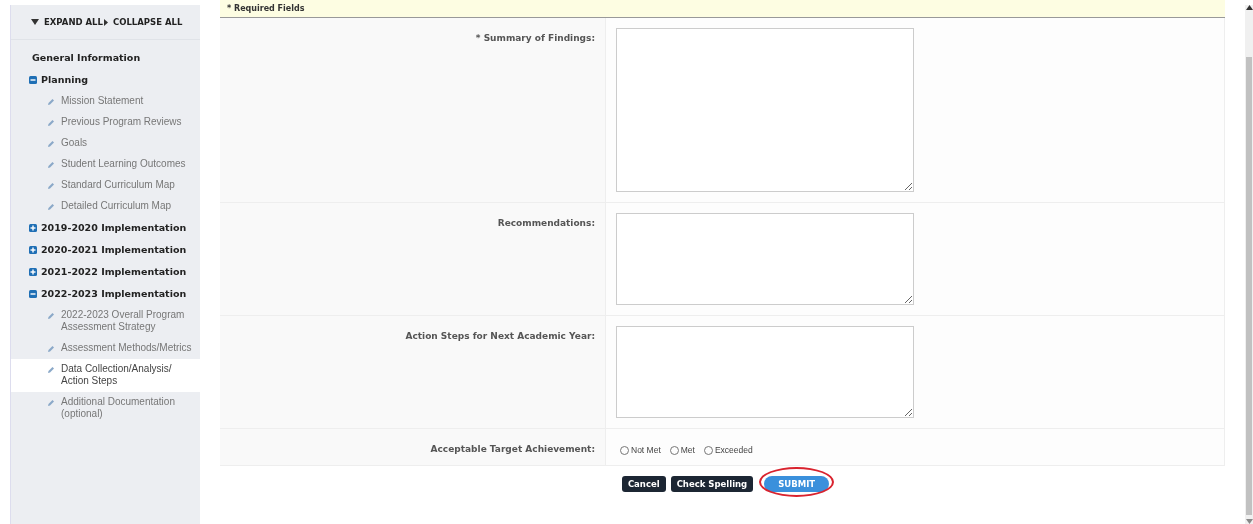  What do you see at coordinates (105, 206) in the screenshot?
I see `sidebar-item: Detailed Curriculum Map` at bounding box center [105, 206].